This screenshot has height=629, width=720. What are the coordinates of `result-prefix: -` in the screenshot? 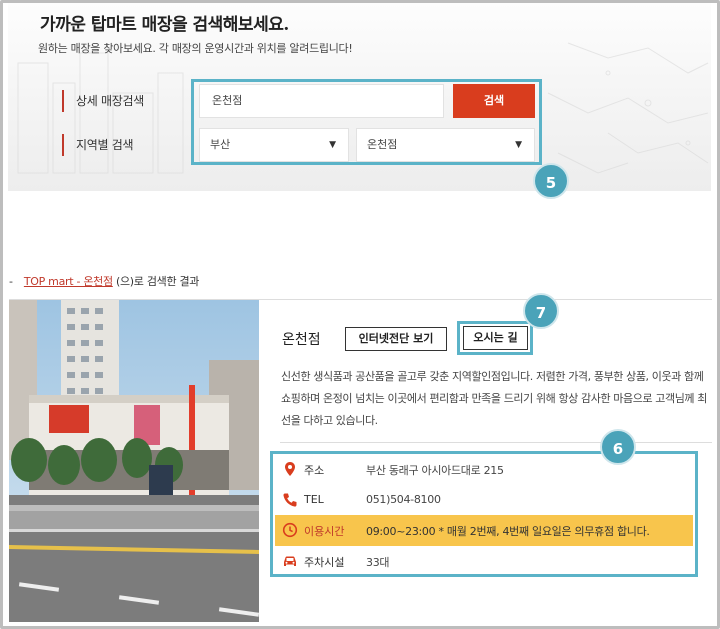 It's located at (11, 281).